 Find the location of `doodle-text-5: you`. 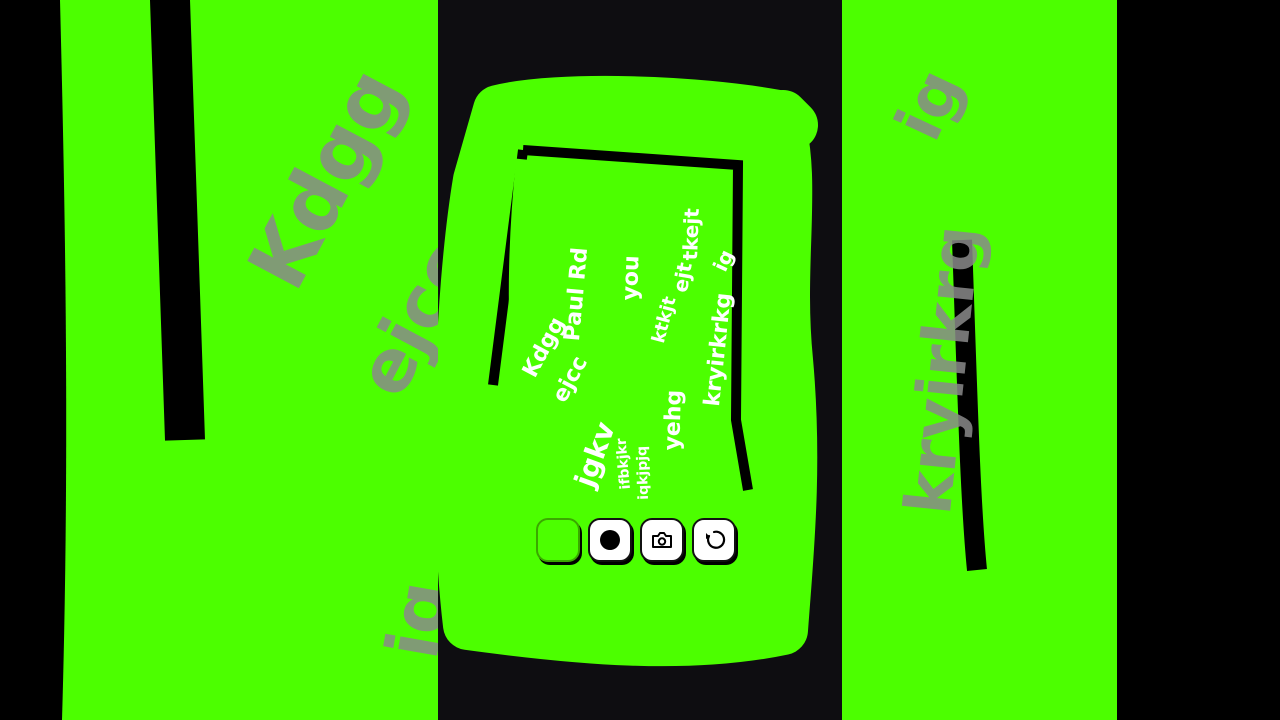

doodle-text-5: you is located at coordinates (631, 277).